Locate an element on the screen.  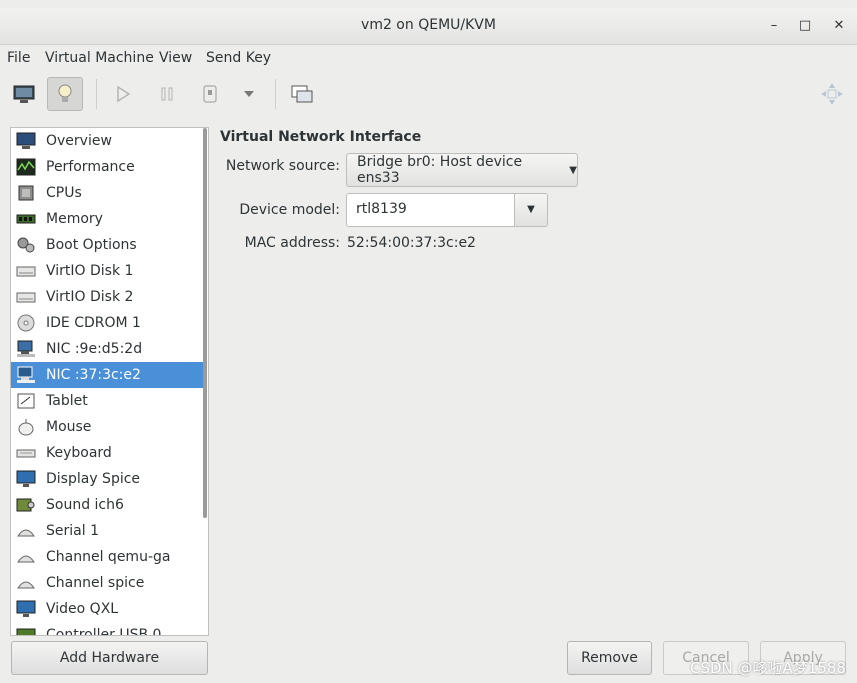
sidebar-item-label: Controller USB 0 is located at coordinates (104, 631).